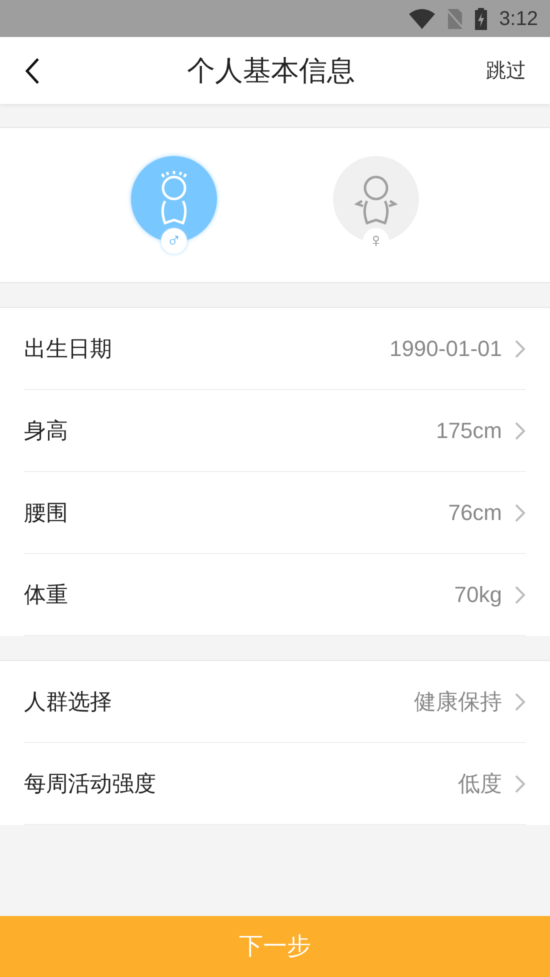  Describe the element at coordinates (506, 71) in the screenshot. I see `skip-button: 跳过` at that location.